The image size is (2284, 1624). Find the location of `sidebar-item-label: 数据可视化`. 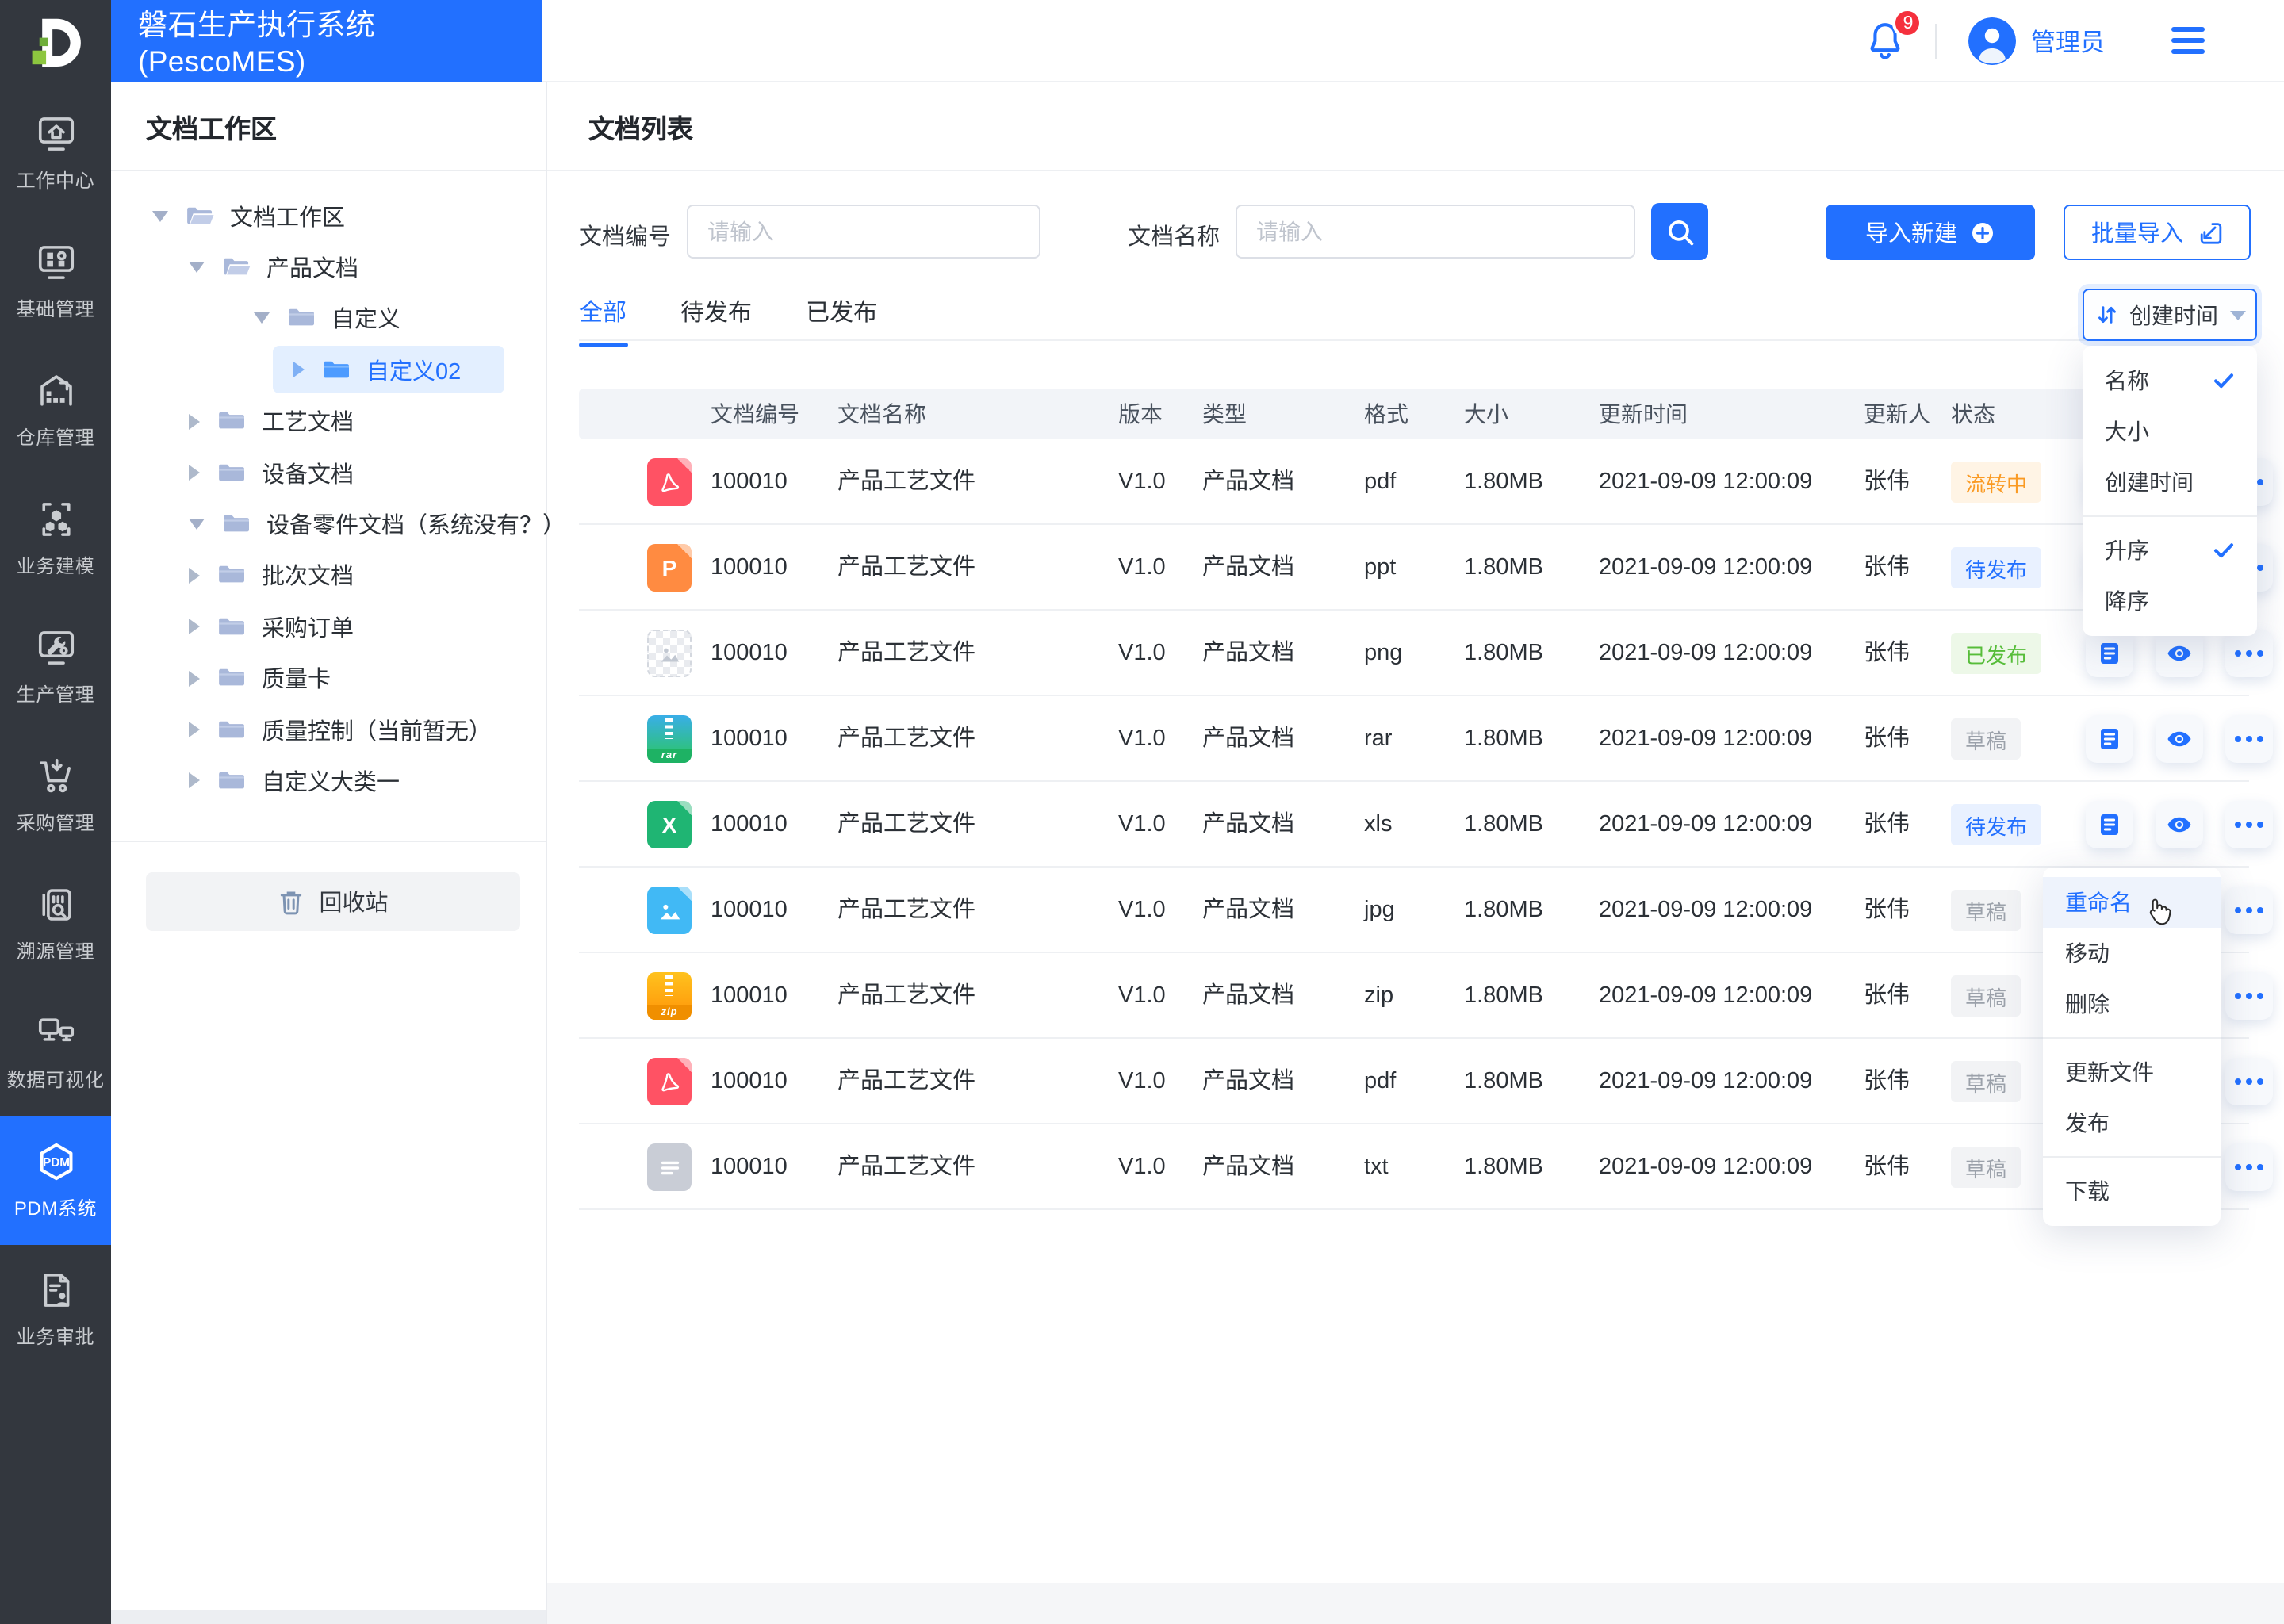

sidebar-item-label: 数据可视化 is located at coordinates (55, 1080).